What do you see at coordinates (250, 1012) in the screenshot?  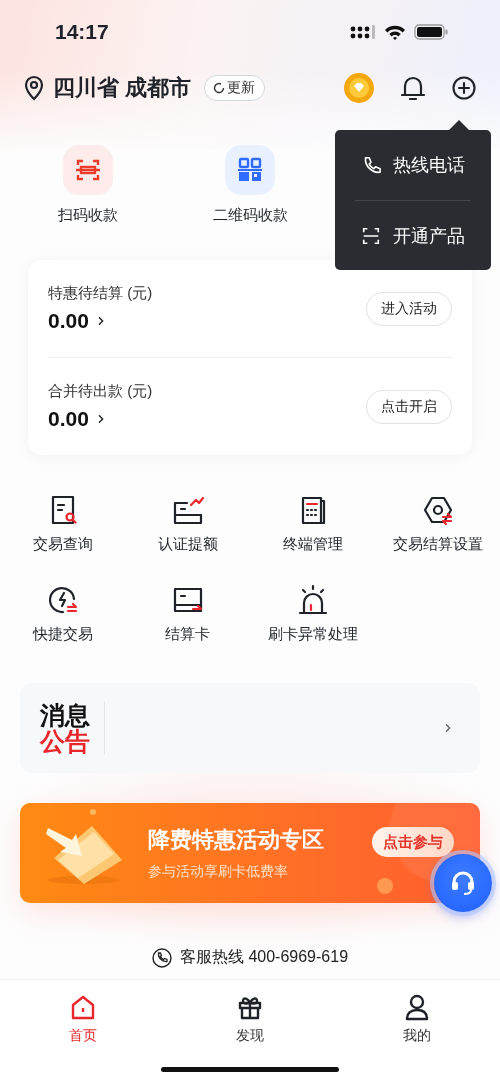 I see `tab: 发现` at bounding box center [250, 1012].